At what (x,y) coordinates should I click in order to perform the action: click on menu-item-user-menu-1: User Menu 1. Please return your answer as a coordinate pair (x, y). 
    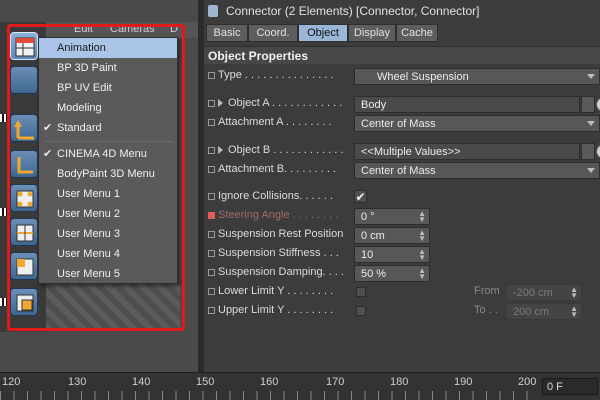
    Looking at the image, I should click on (108, 194).